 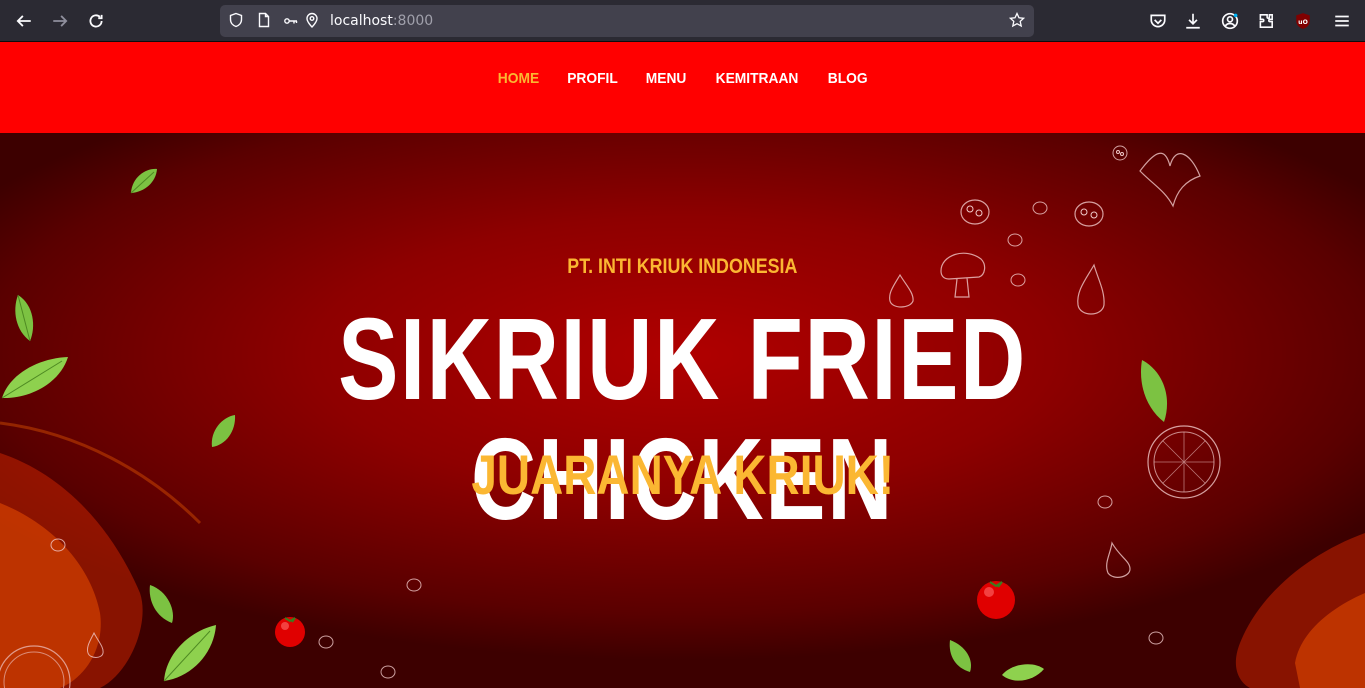 I want to click on svg-text: uO, so click(x=1303, y=22).